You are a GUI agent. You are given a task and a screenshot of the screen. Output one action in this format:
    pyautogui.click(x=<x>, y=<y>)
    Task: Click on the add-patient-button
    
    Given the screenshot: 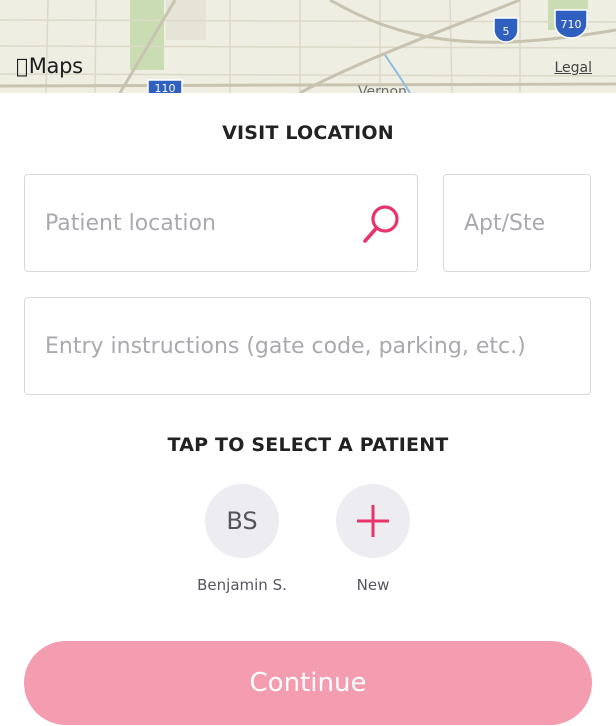 What is the action you would take?
    pyautogui.click(x=373, y=521)
    